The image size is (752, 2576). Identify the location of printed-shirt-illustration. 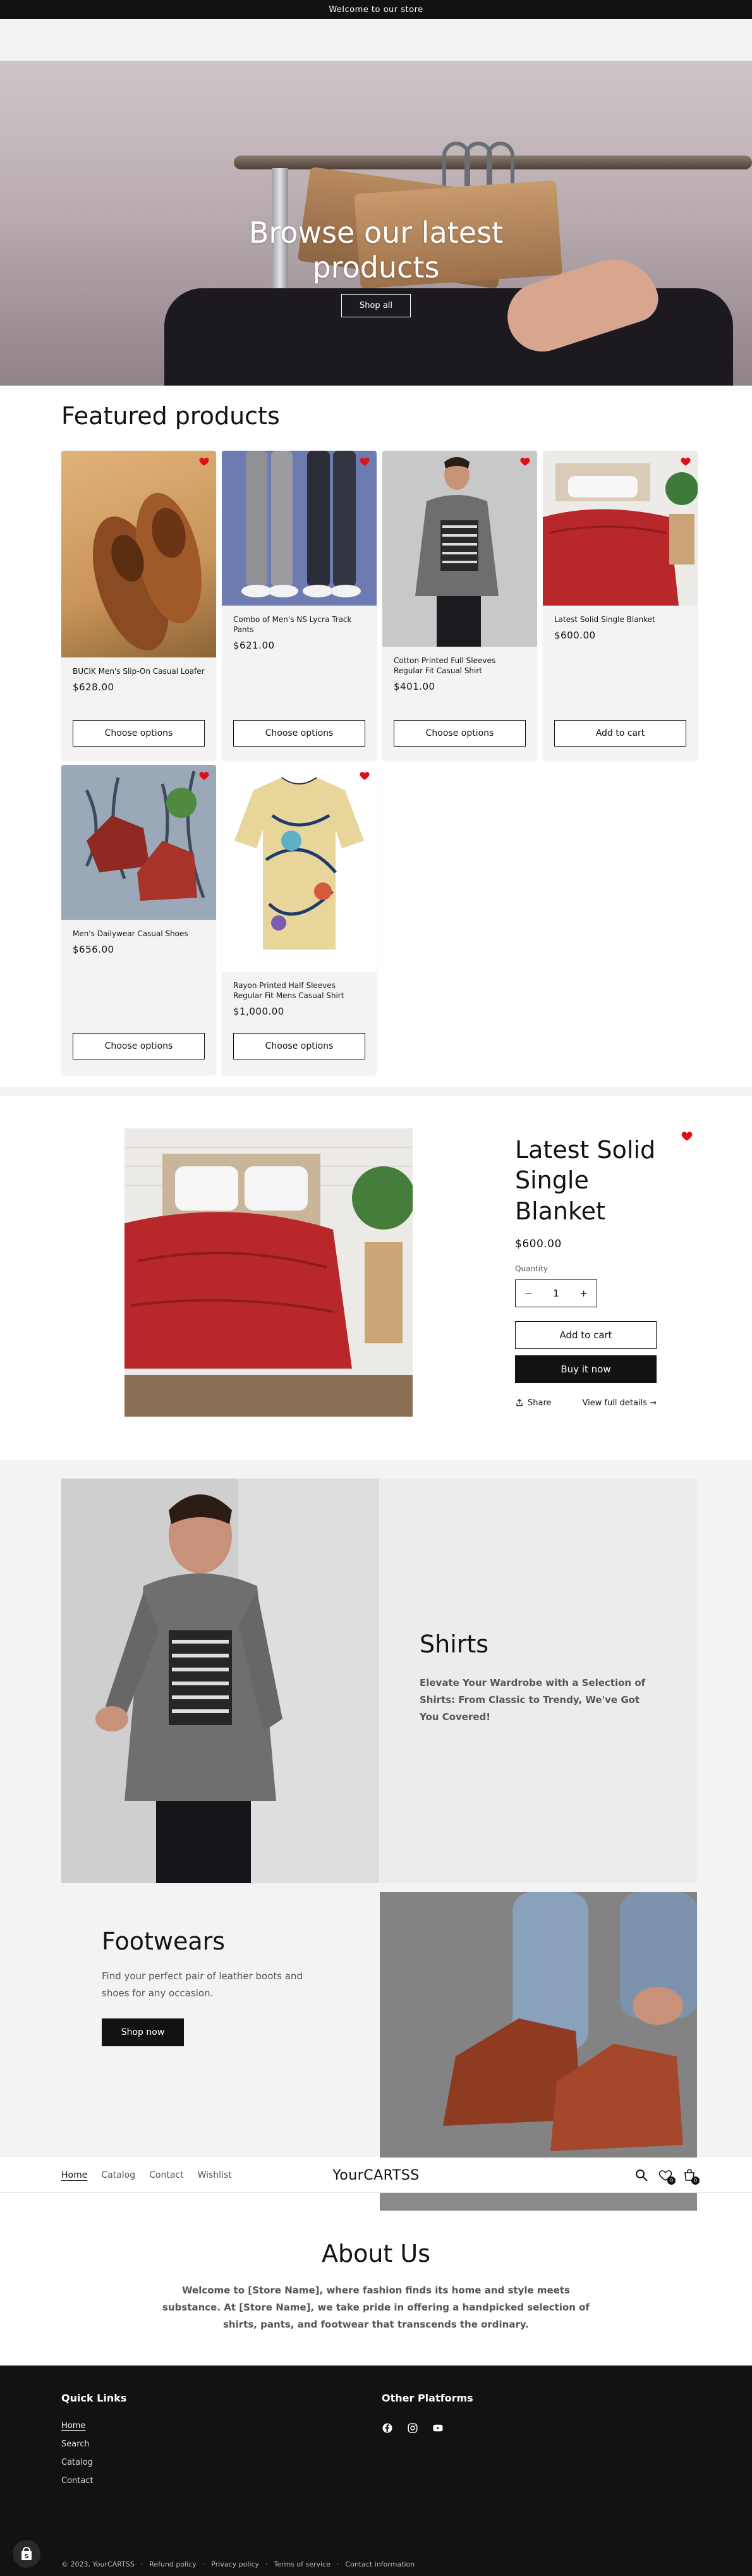
(299, 863).